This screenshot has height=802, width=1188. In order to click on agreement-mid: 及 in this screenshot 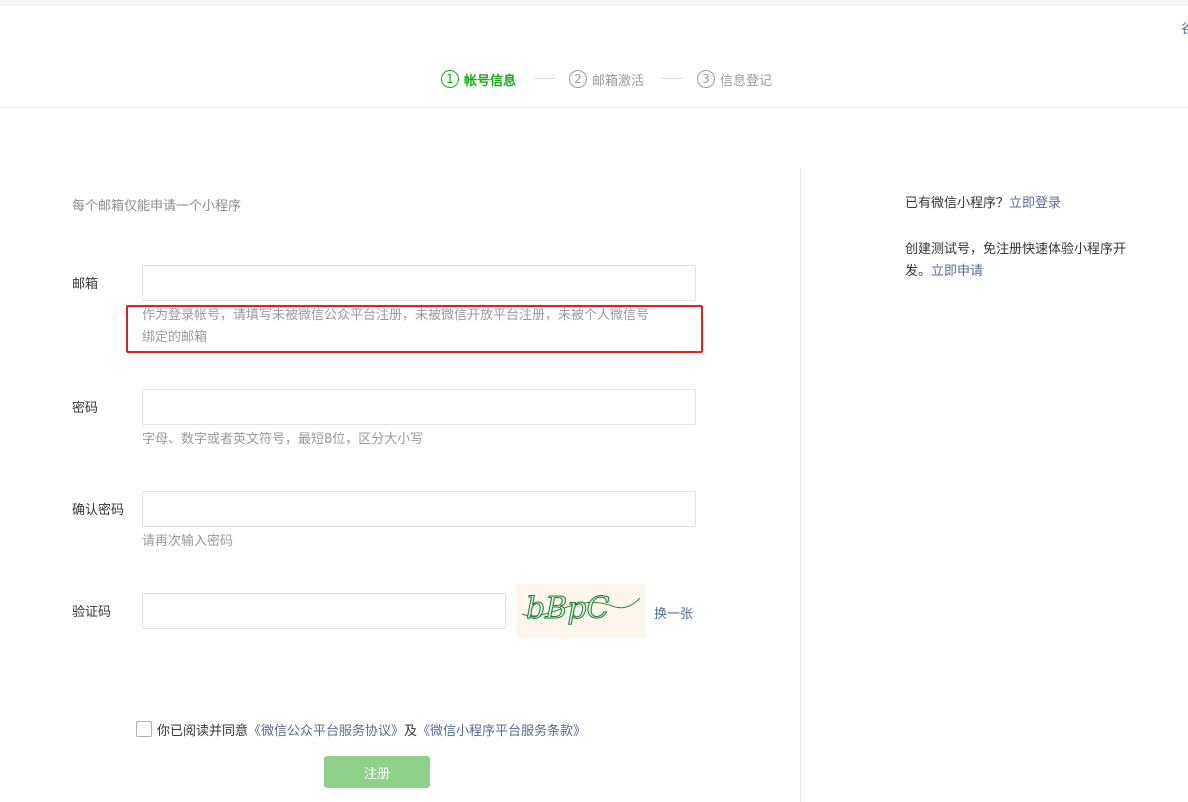, I will do `click(411, 731)`.